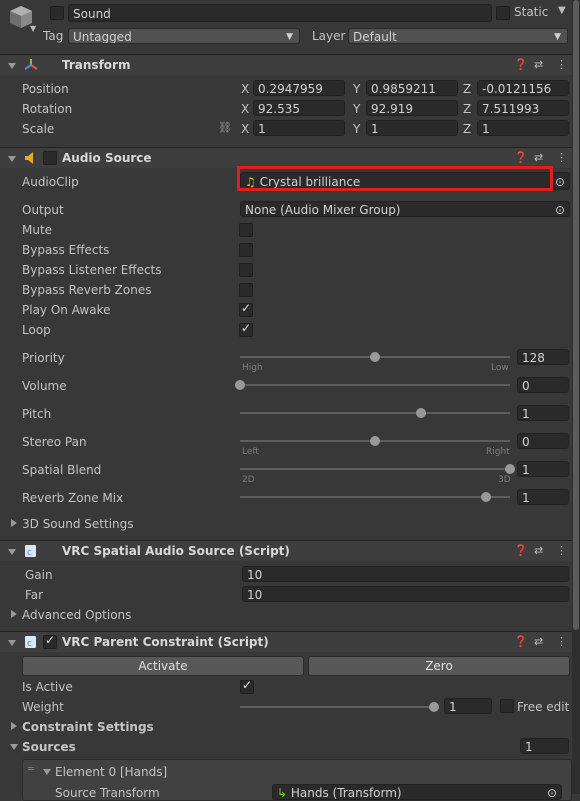 This screenshot has height=801, width=580. I want to click on active-toggle, so click(57, 13).